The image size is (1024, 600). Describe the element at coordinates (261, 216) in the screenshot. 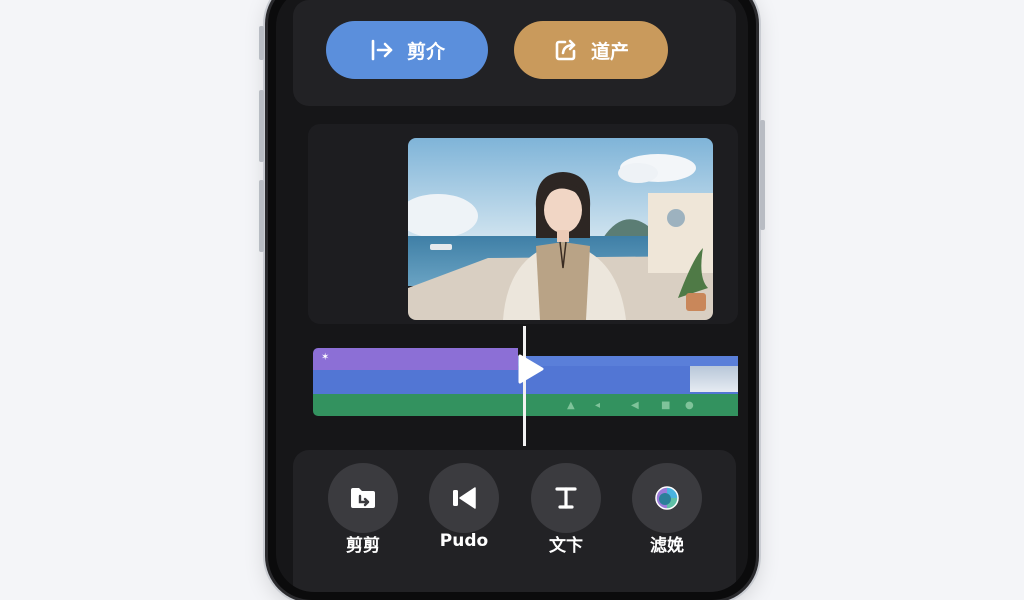

I see `volume-down-button` at that location.